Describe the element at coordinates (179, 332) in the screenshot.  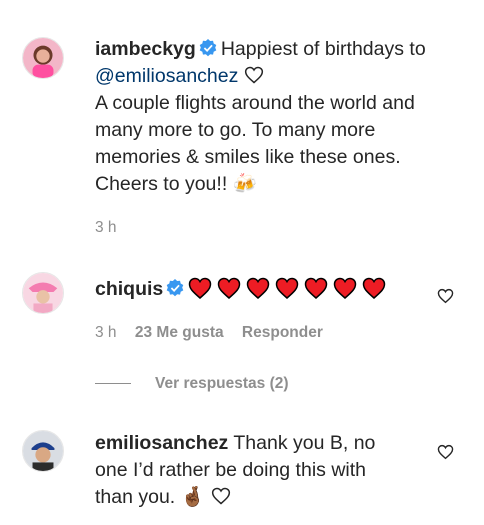
I see `likes-count: 23 Me gusta` at that location.